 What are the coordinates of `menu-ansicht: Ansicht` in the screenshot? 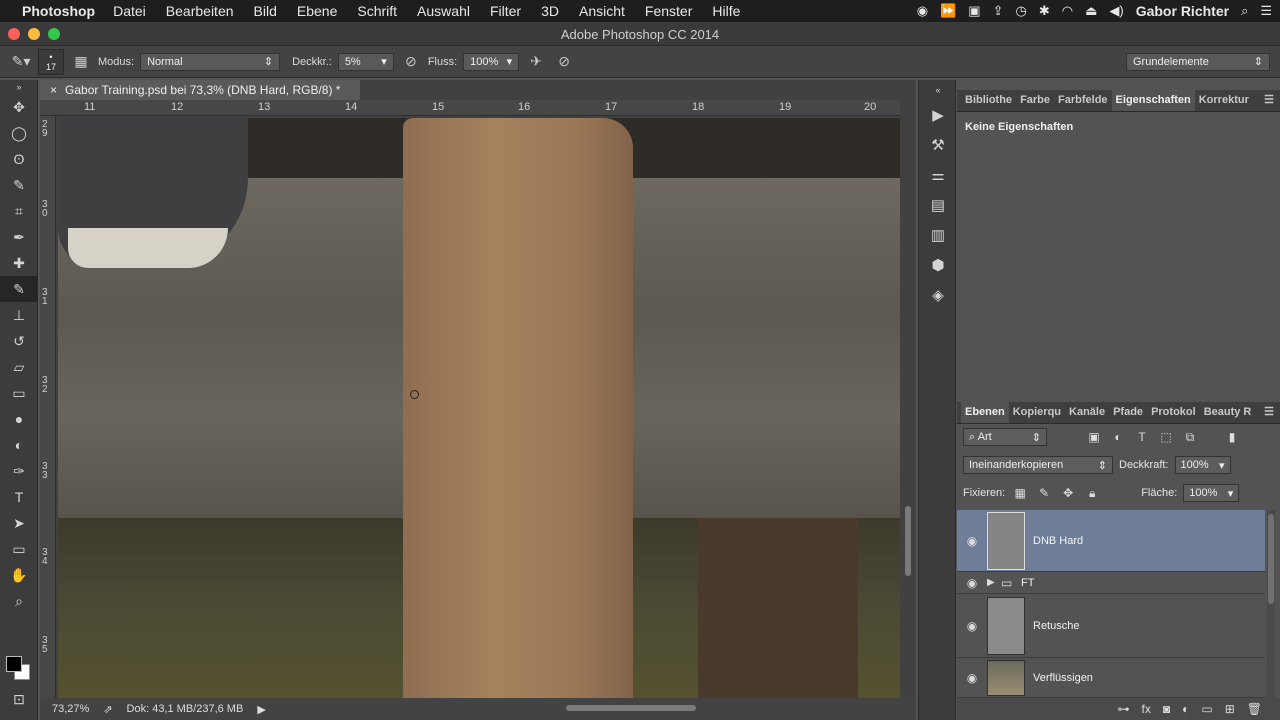 It's located at (602, 11).